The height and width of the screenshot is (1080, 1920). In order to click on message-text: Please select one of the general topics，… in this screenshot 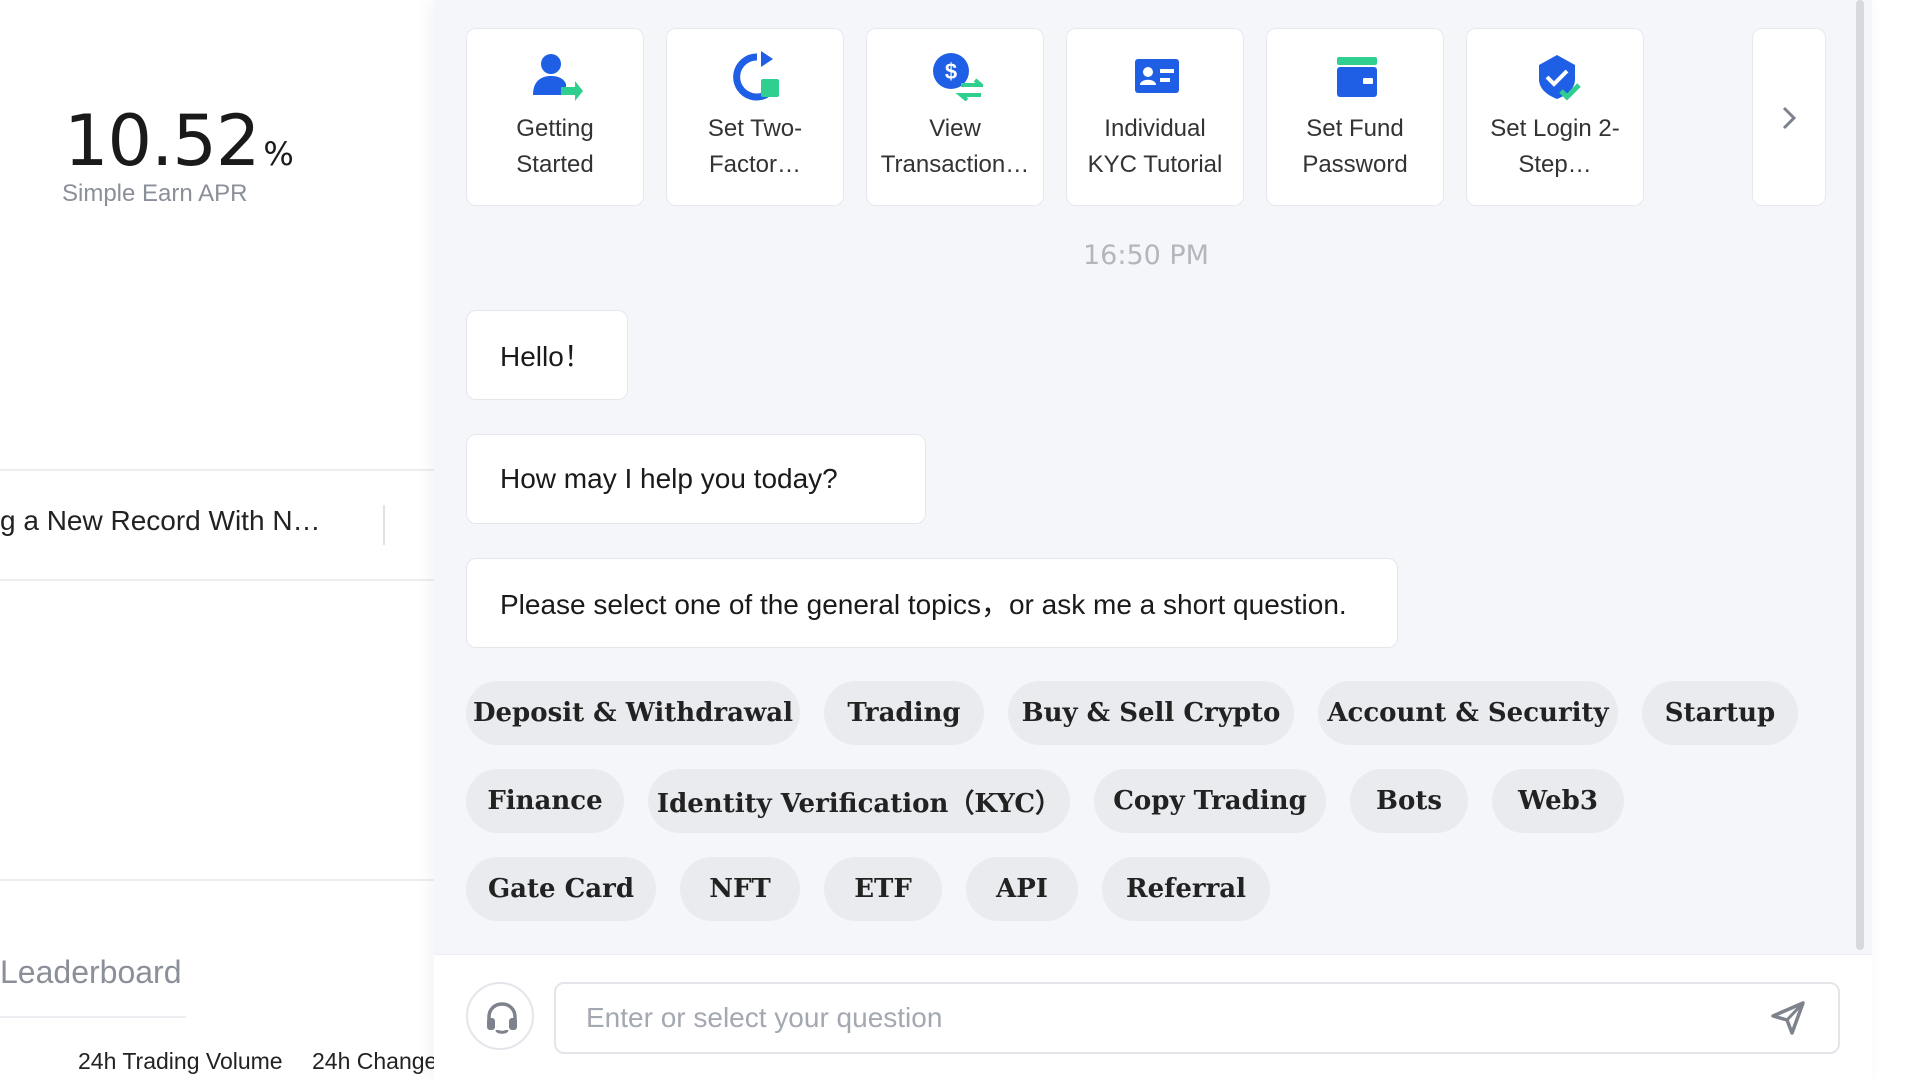, I will do `click(923, 604)`.